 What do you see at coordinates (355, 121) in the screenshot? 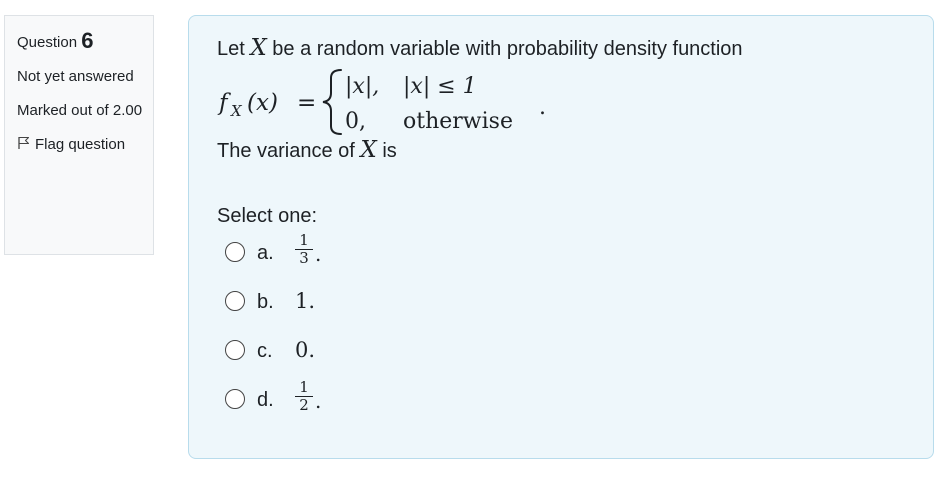
I see `case2-value: 0,` at bounding box center [355, 121].